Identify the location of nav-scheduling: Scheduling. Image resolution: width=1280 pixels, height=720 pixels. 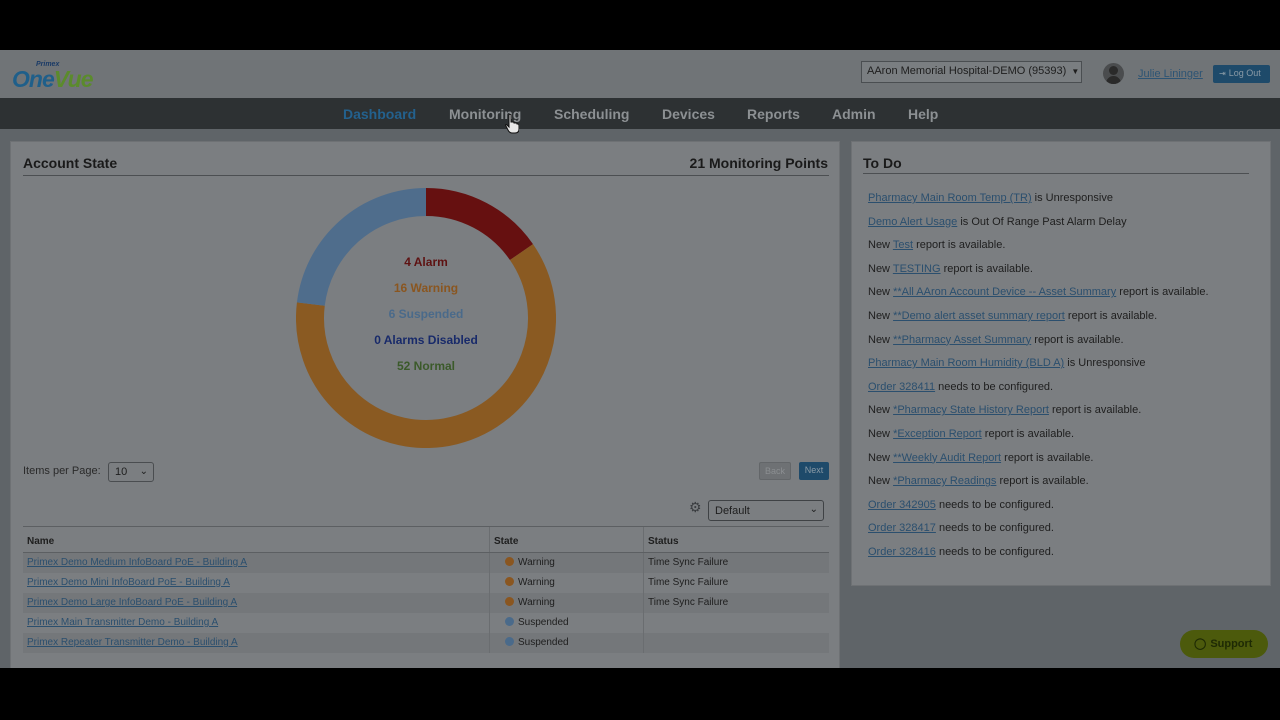
(591, 114).